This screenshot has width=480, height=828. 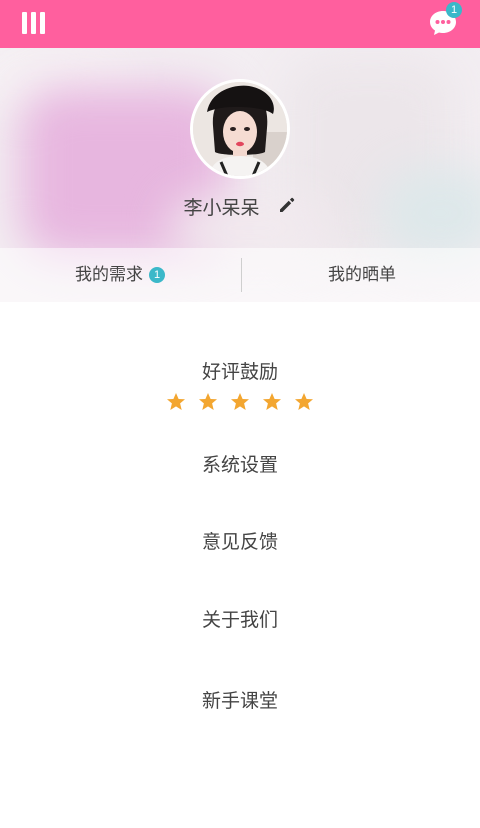 I want to click on menu-item-feedback: 意见反馈, so click(x=240, y=540).